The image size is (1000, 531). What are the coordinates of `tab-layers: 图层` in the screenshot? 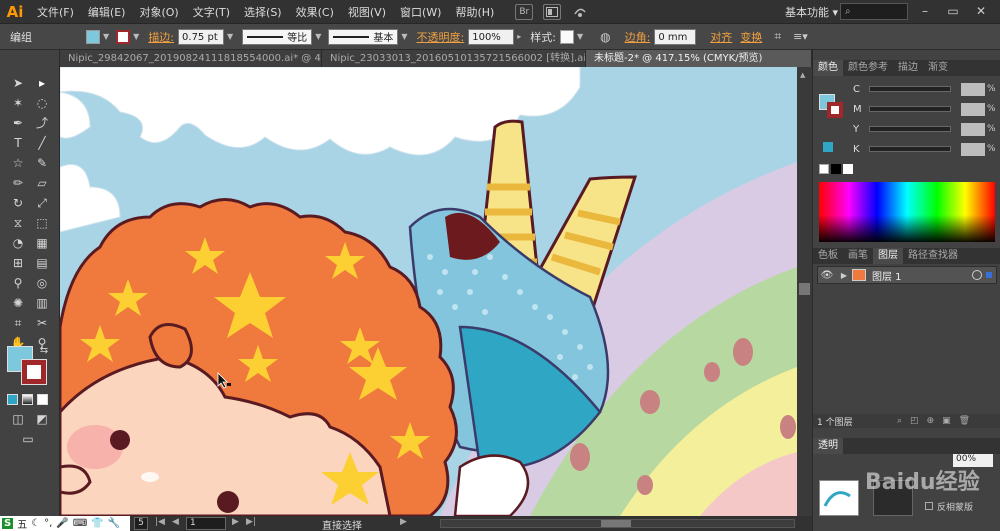 It's located at (888, 256).